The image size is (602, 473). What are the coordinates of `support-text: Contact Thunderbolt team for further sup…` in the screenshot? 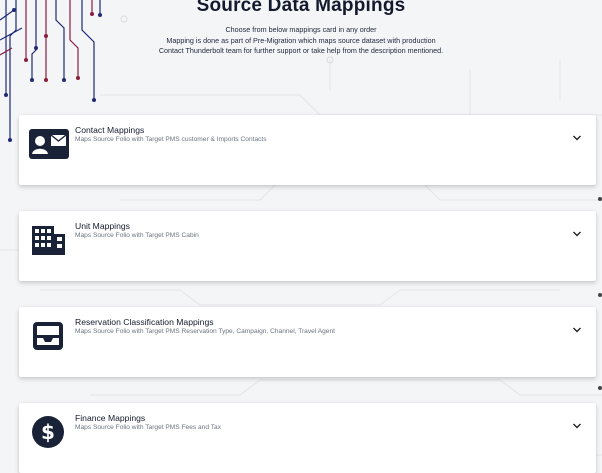 It's located at (301, 50).